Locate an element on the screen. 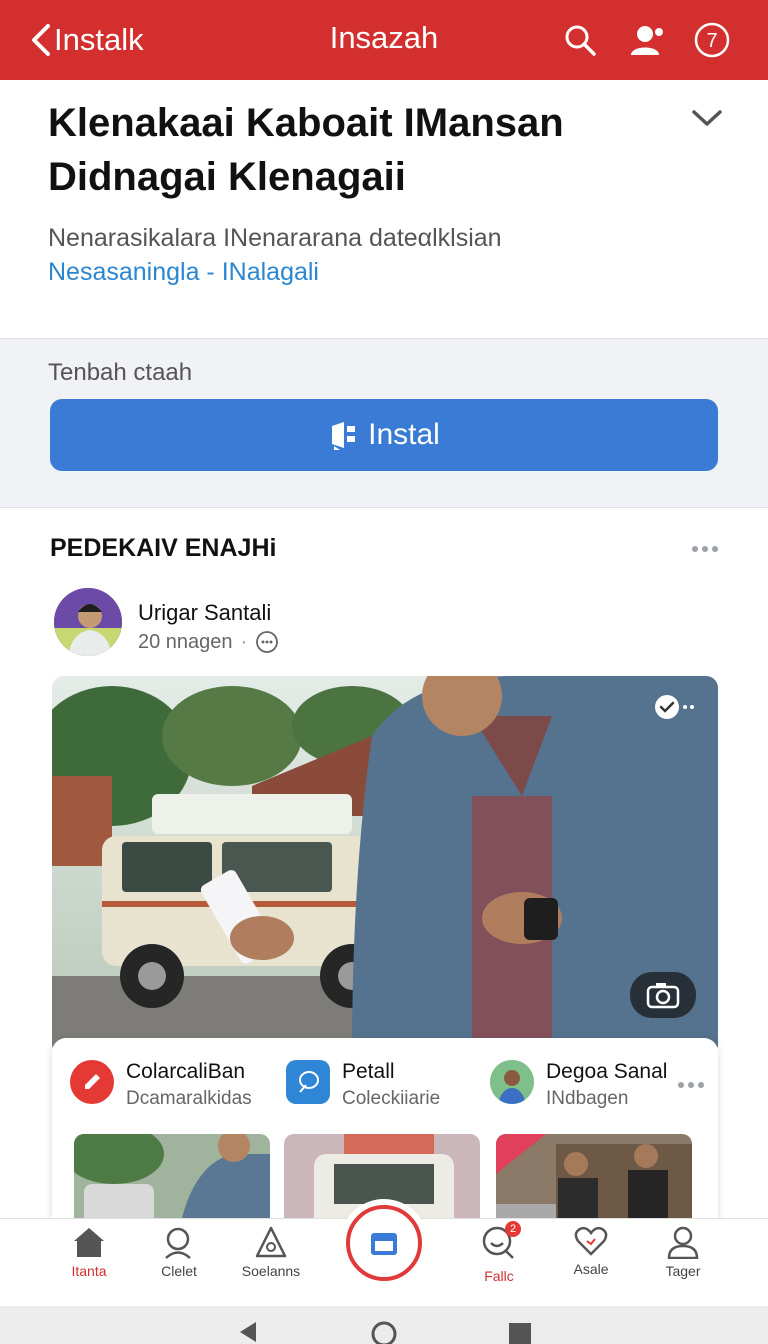 This screenshot has width=768, height=1344. add-friend-button is located at coordinates (648, 40).